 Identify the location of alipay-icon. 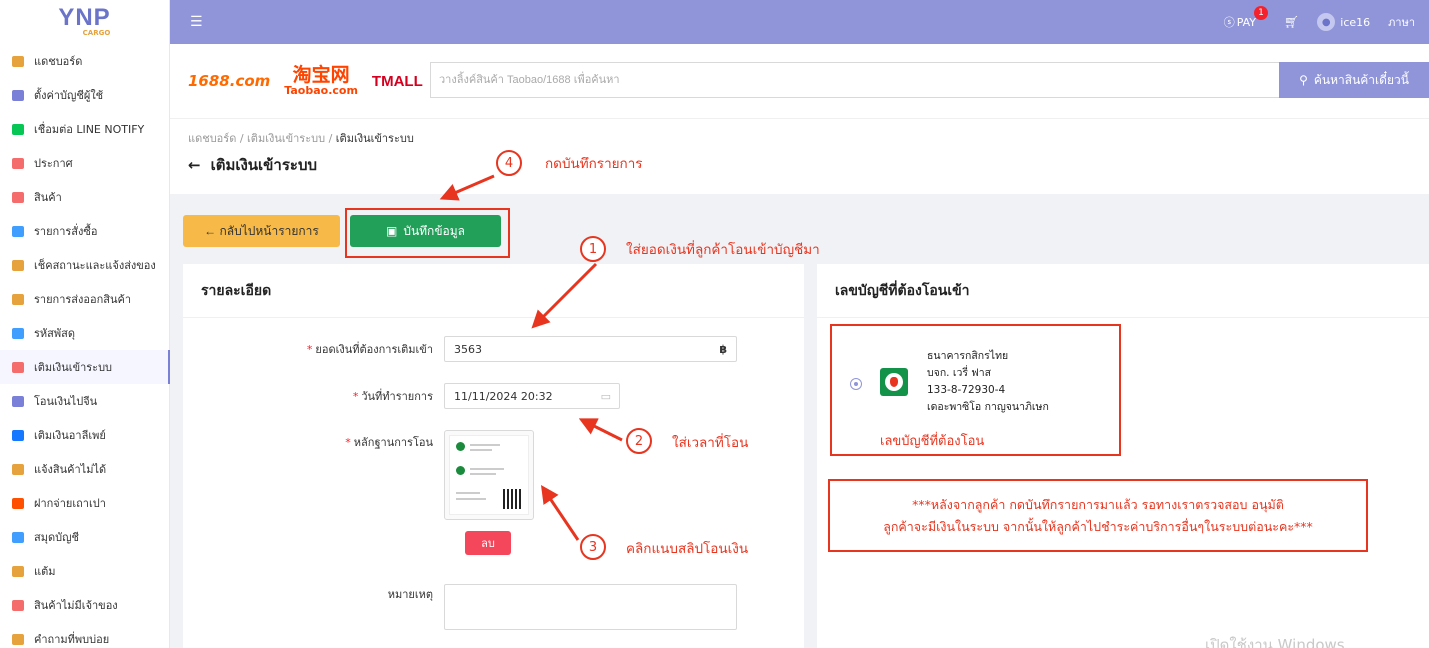
(18, 435).